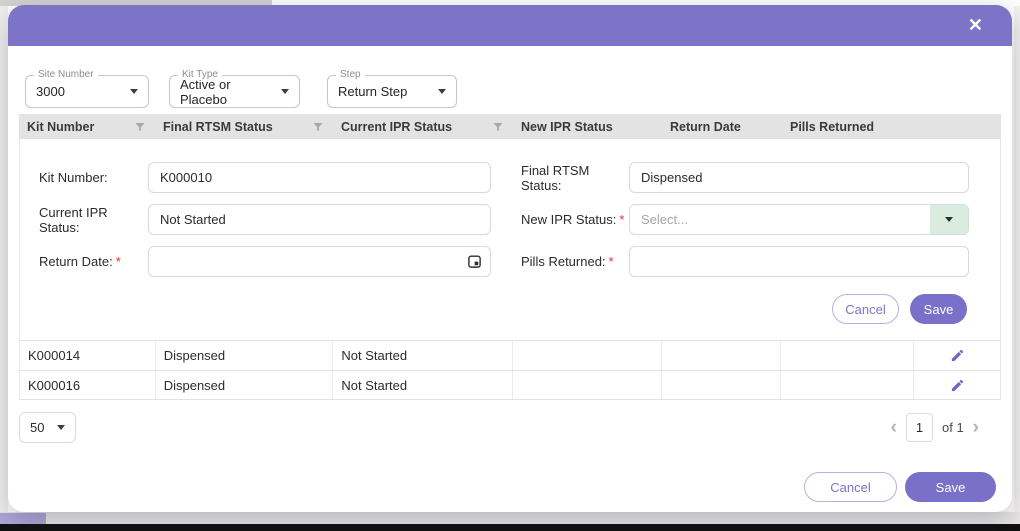  I want to click on new-ipr-dropdown-button, so click(949, 219).